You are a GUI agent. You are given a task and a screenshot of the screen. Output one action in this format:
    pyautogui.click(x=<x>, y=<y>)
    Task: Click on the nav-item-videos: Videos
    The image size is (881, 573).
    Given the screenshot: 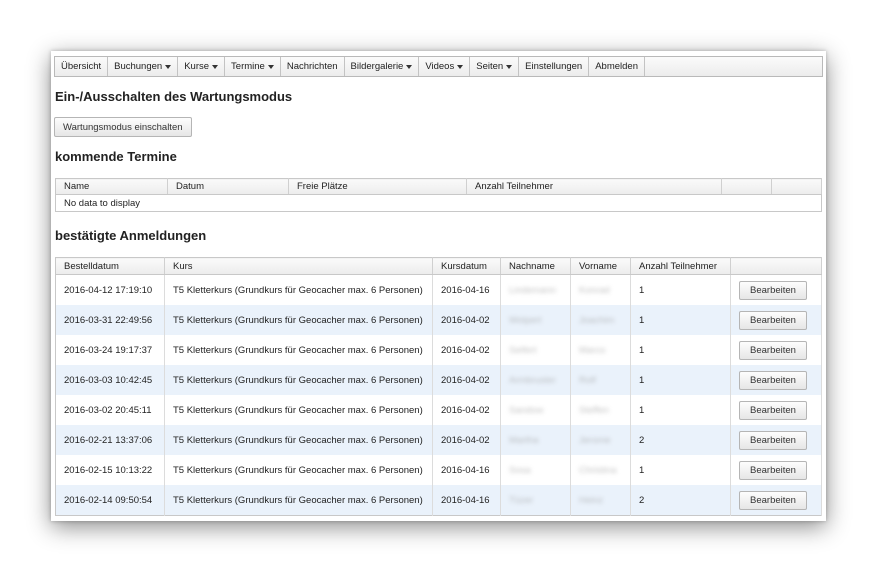 What is the action you would take?
    pyautogui.click(x=445, y=66)
    